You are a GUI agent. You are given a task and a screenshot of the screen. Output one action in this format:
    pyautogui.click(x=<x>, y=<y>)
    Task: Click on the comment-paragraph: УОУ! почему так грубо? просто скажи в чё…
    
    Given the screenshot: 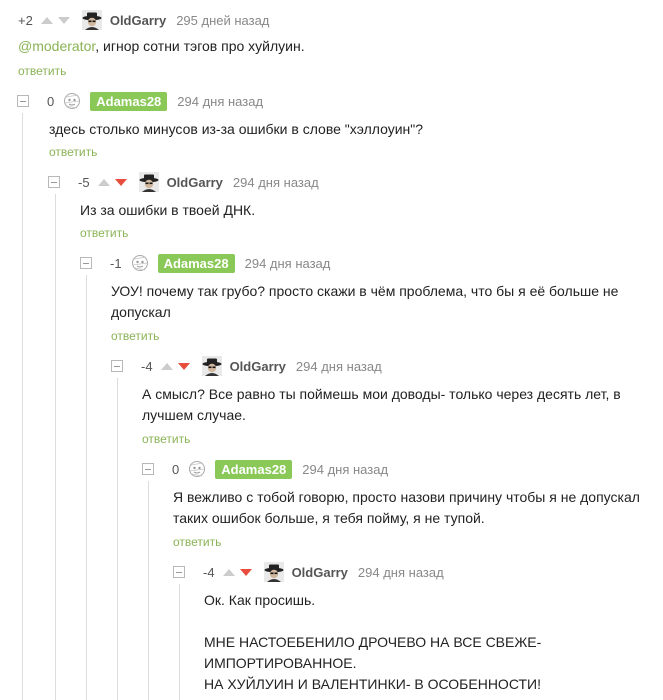 What is the action you would take?
    pyautogui.click(x=365, y=301)
    